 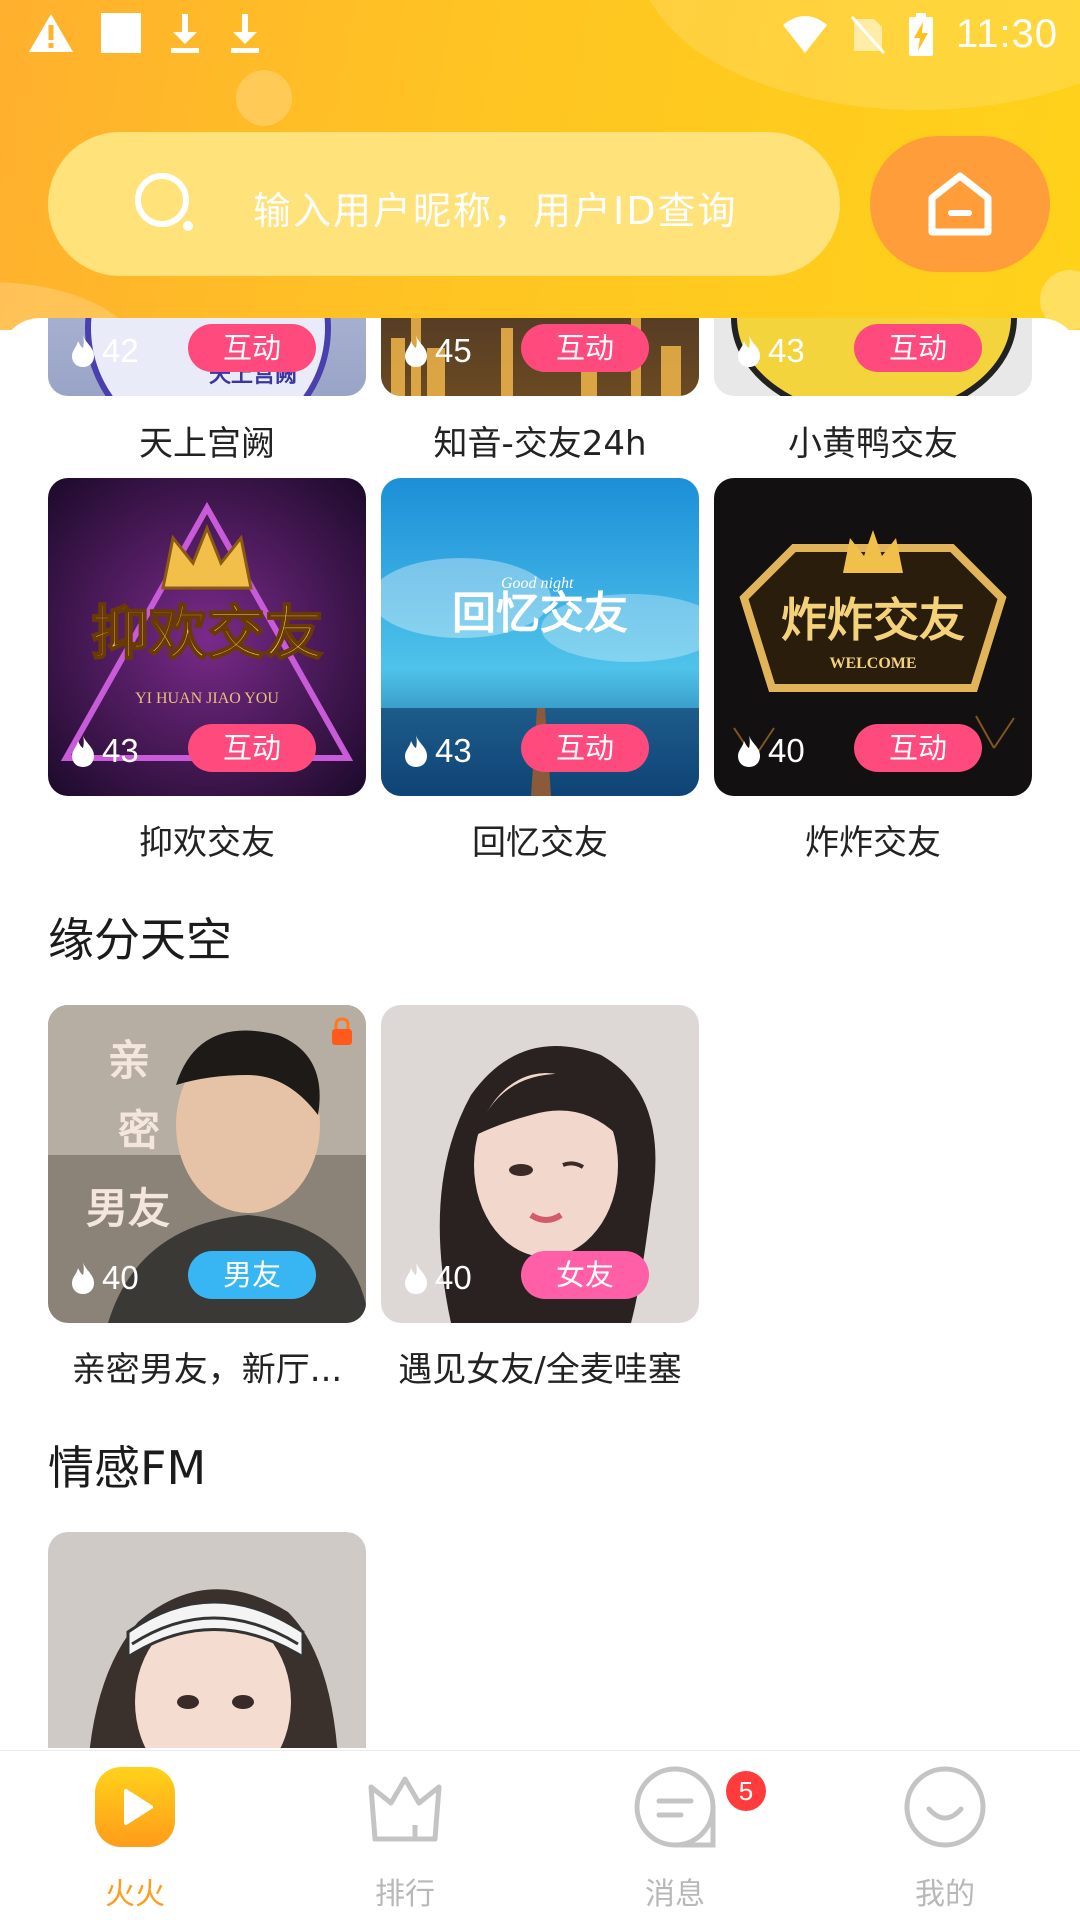 I want to click on room-card: 天上宫阙 42 互动, so click(x=207, y=357).